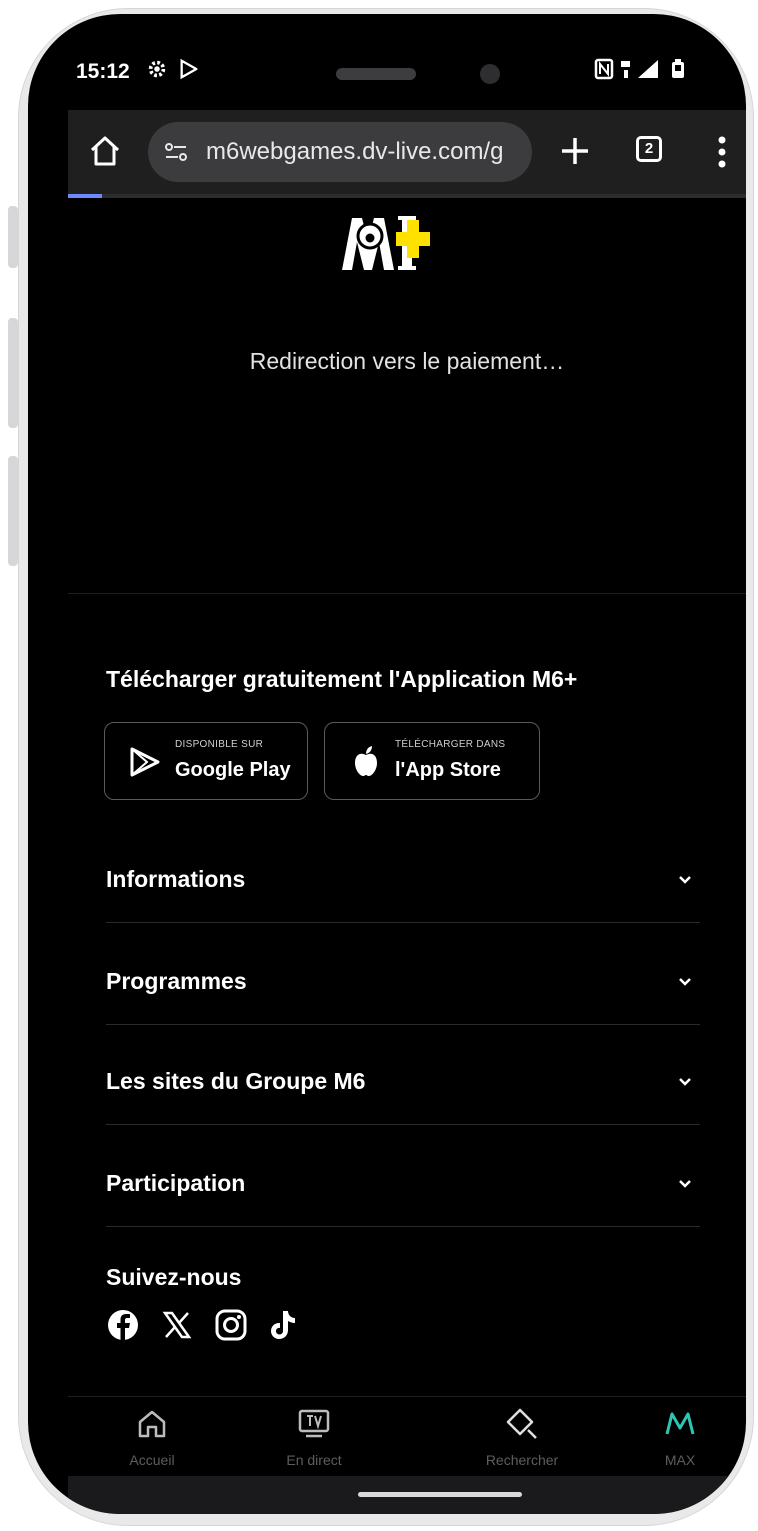 This screenshot has height=1531, width=758. Describe the element at coordinates (440, 1494) in the screenshot. I see `home-gesture-bar` at that location.